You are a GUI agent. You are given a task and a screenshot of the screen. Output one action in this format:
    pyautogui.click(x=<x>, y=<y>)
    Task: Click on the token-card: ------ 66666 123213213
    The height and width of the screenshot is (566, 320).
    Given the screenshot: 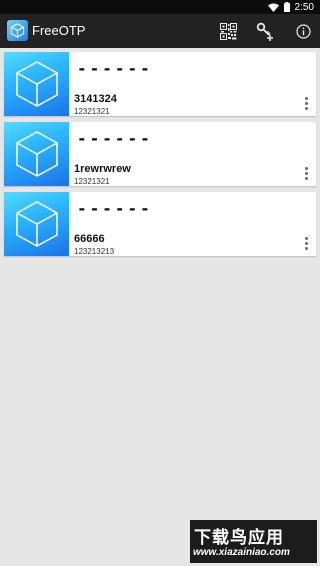 What is the action you would take?
    pyautogui.click(x=160, y=224)
    